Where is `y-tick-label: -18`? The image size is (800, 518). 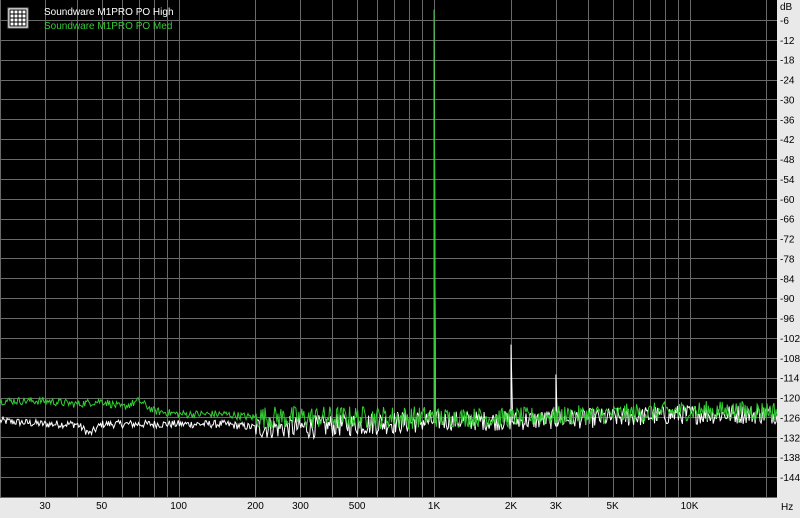 y-tick-label: -18 is located at coordinates (787, 61).